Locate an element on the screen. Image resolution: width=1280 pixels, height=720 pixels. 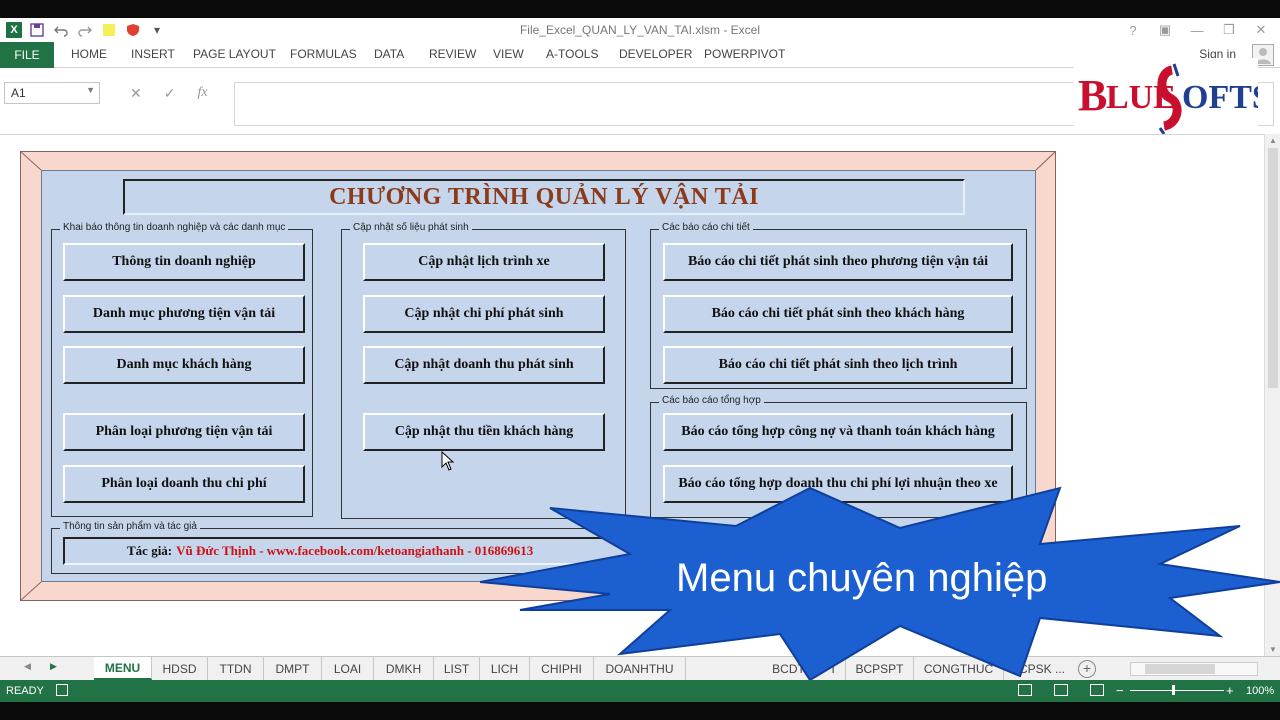
group-label: Thông tin sản phẩm và tác giả is located at coordinates (130, 526).